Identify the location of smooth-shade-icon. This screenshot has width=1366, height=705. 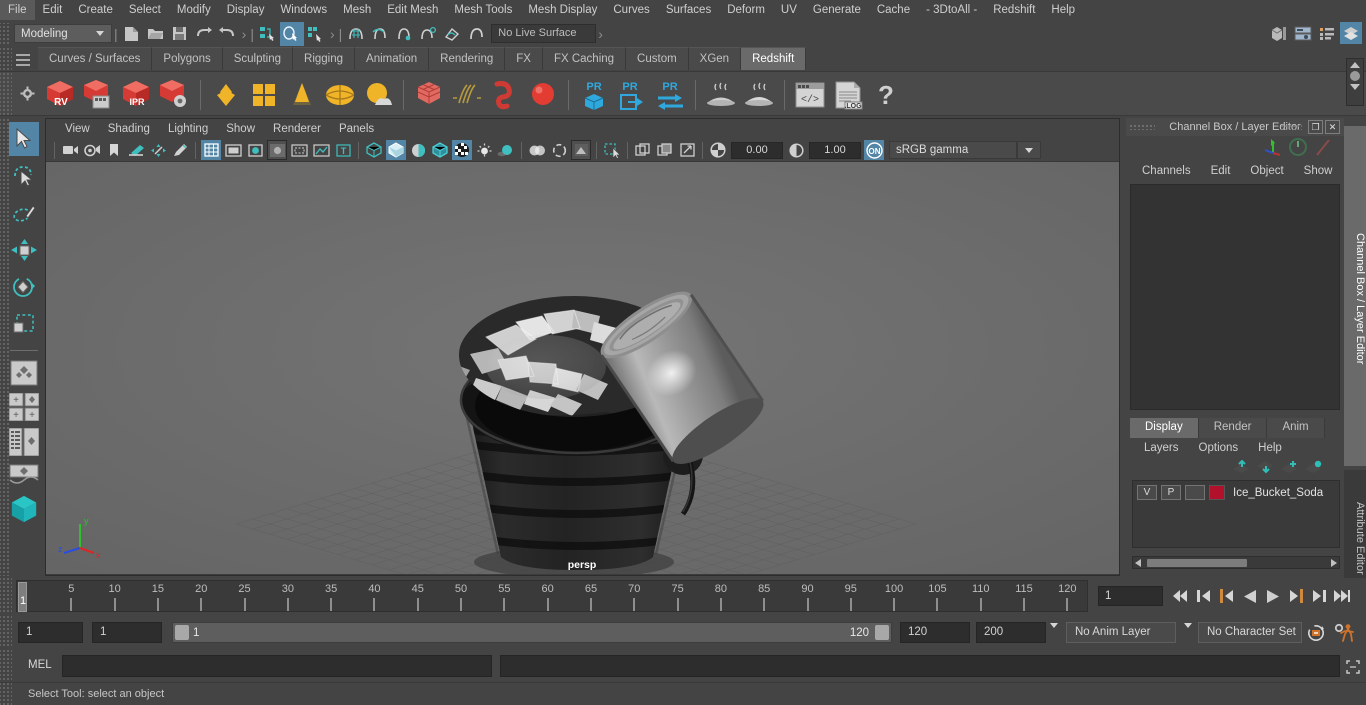
(396, 150).